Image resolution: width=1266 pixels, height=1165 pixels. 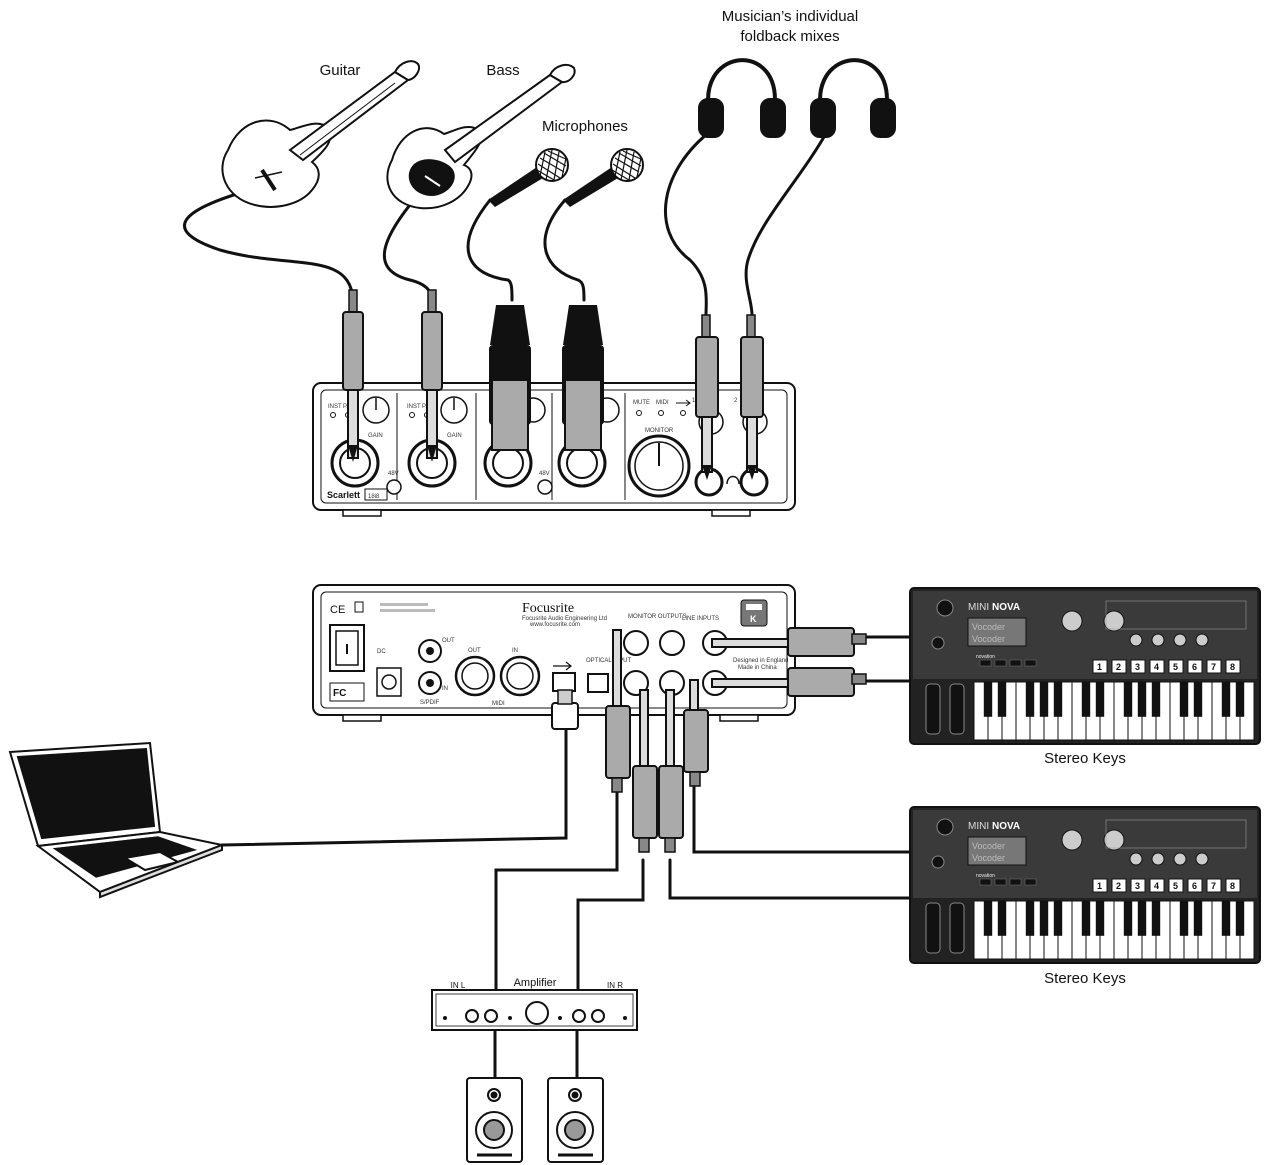 What do you see at coordinates (548, 608) in the screenshot?
I see `focusrite-logo: Focusrite` at bounding box center [548, 608].